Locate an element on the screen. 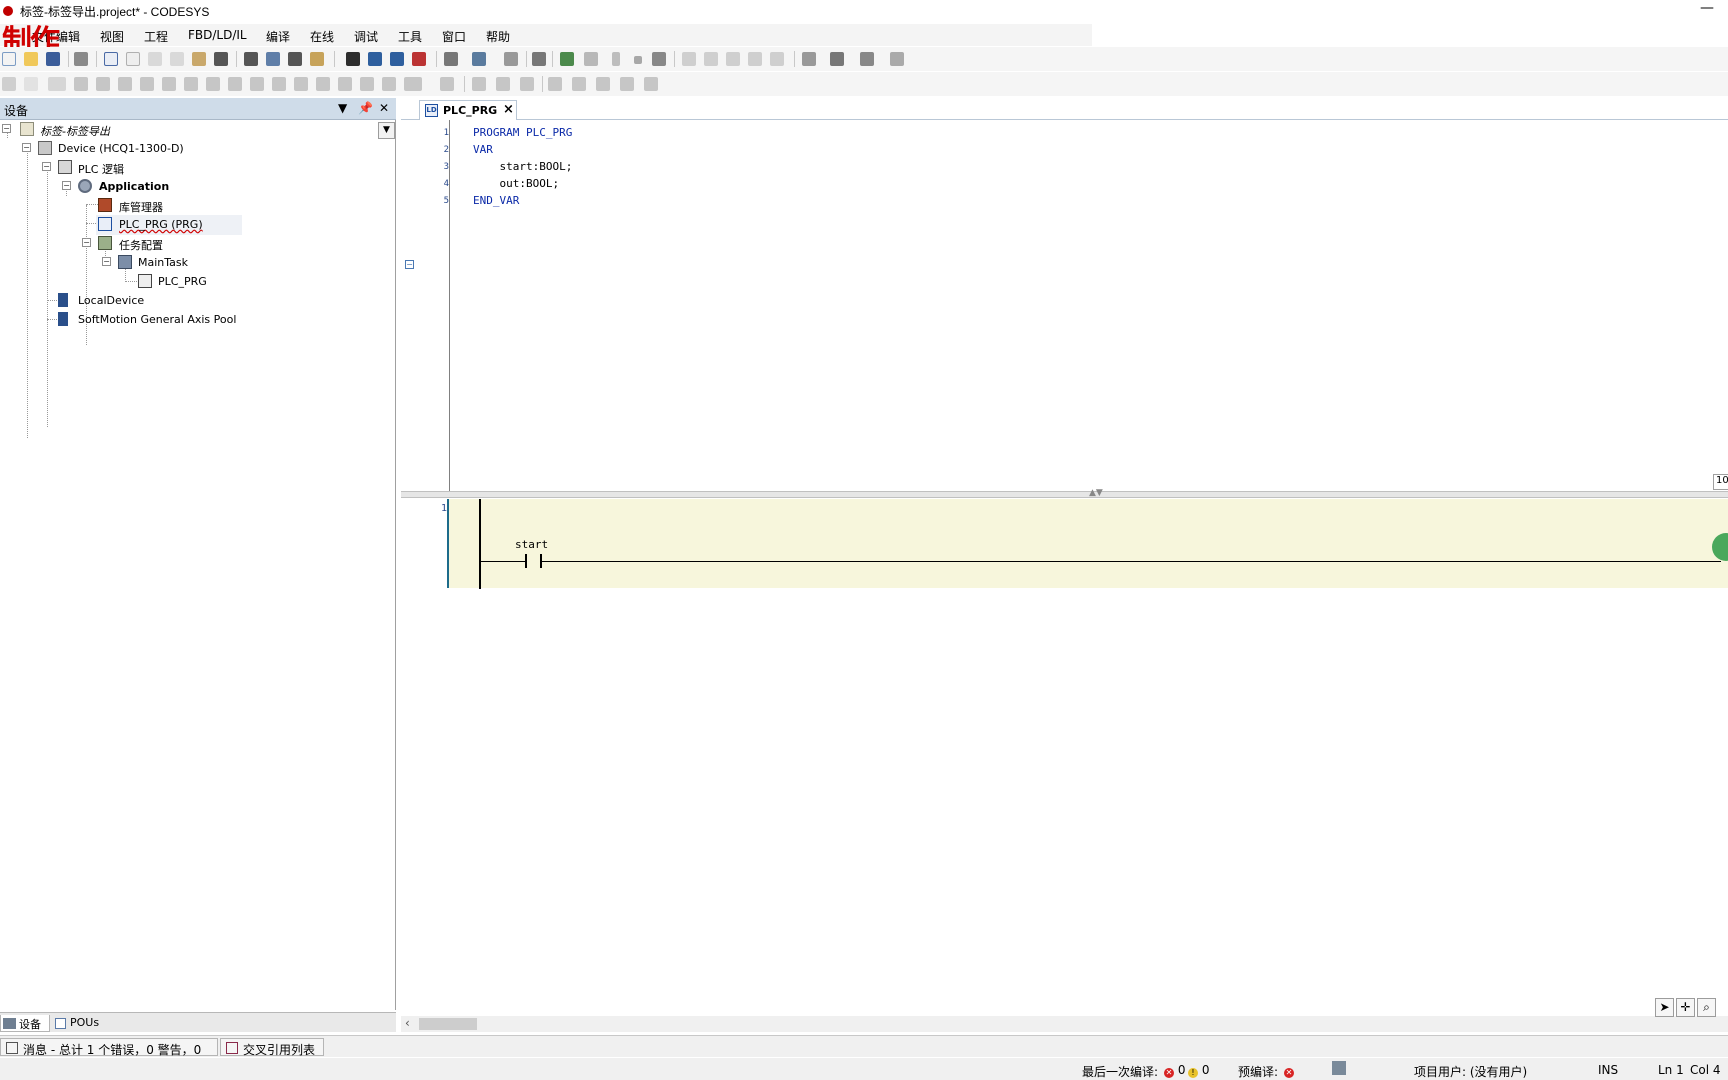  pan-tool-icon: ✛ is located at coordinates (1685, 1007).